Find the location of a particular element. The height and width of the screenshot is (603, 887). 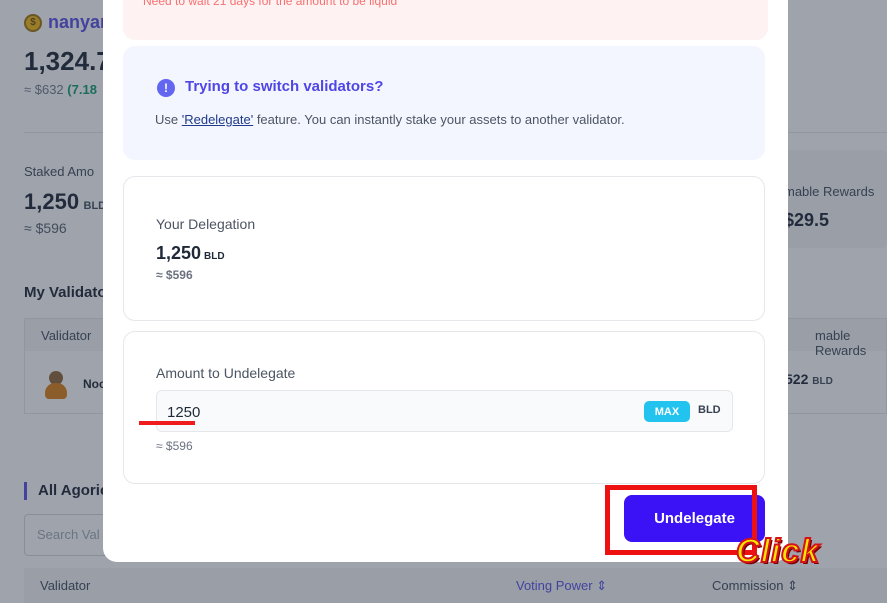

delegation-unit: BLD is located at coordinates (214, 256).